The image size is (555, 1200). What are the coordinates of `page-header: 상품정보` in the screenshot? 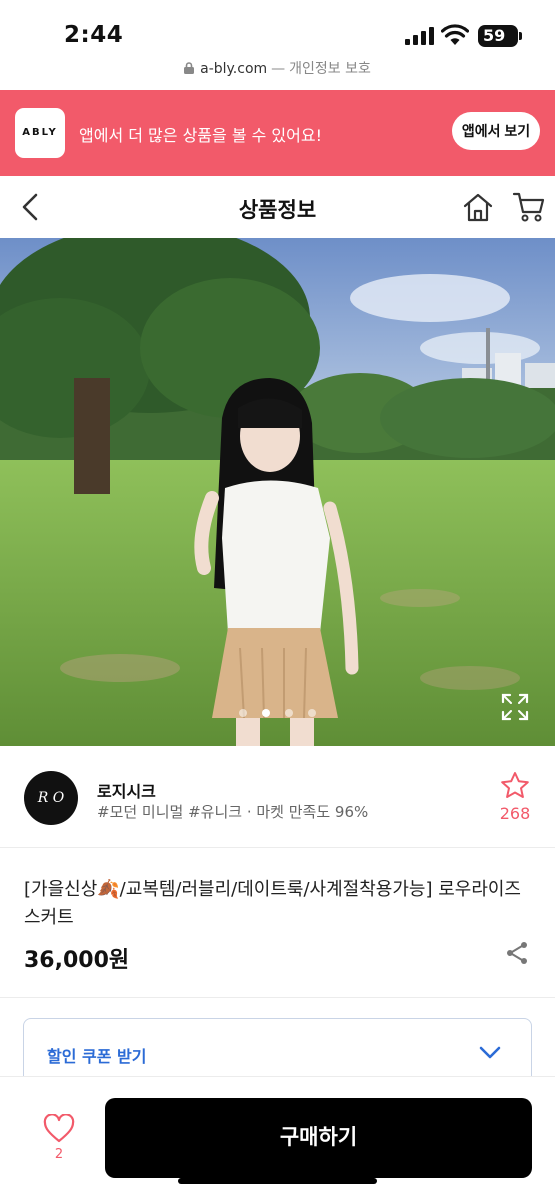 It's located at (277, 207).